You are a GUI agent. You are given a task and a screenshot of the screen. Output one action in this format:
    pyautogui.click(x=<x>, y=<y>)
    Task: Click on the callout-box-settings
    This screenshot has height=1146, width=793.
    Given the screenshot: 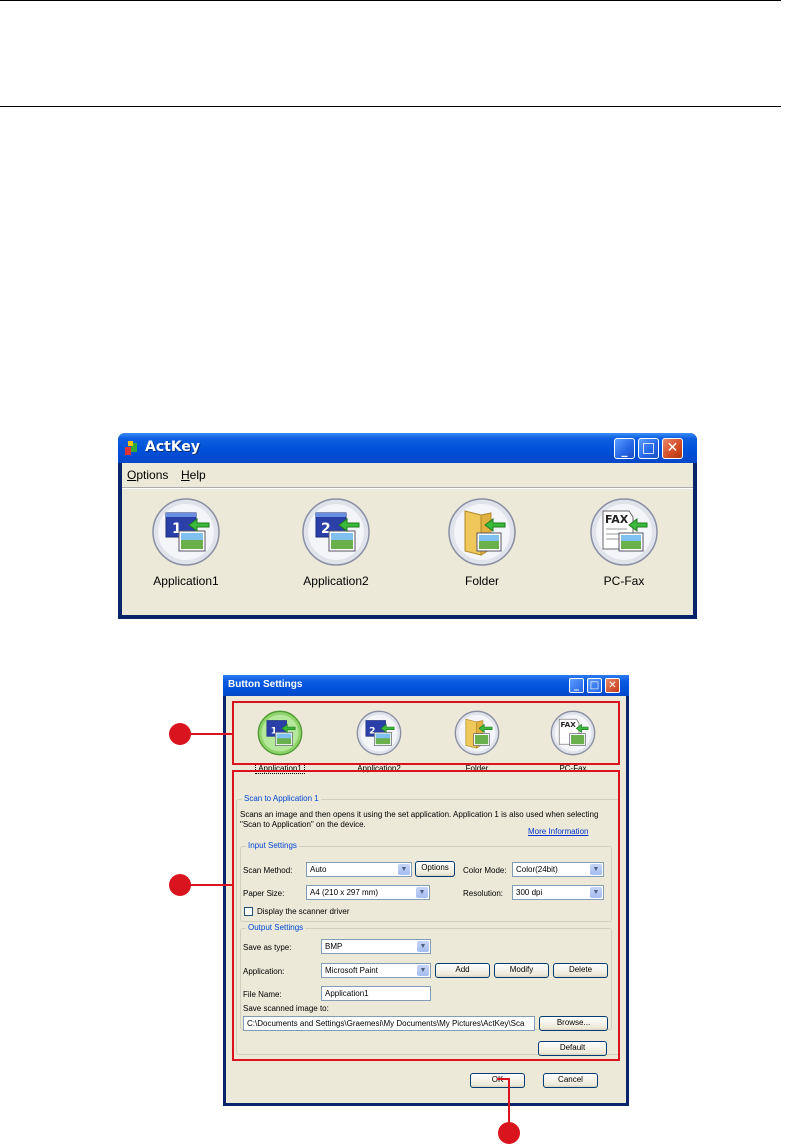 What is the action you would take?
    pyautogui.click(x=426, y=915)
    